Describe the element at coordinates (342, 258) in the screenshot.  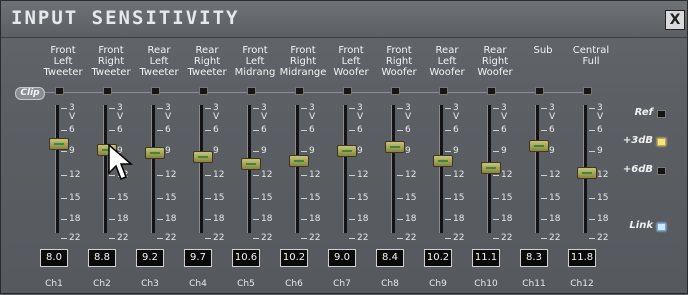
I see `channel-value: 9.0` at that location.